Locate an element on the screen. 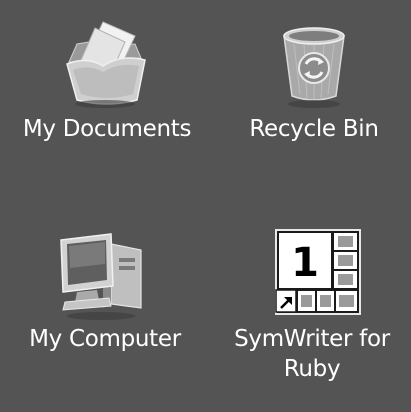 Image resolution: width=411 pixels, height=412 pixels. recycle-bin-icon is located at coordinates (314, 64).